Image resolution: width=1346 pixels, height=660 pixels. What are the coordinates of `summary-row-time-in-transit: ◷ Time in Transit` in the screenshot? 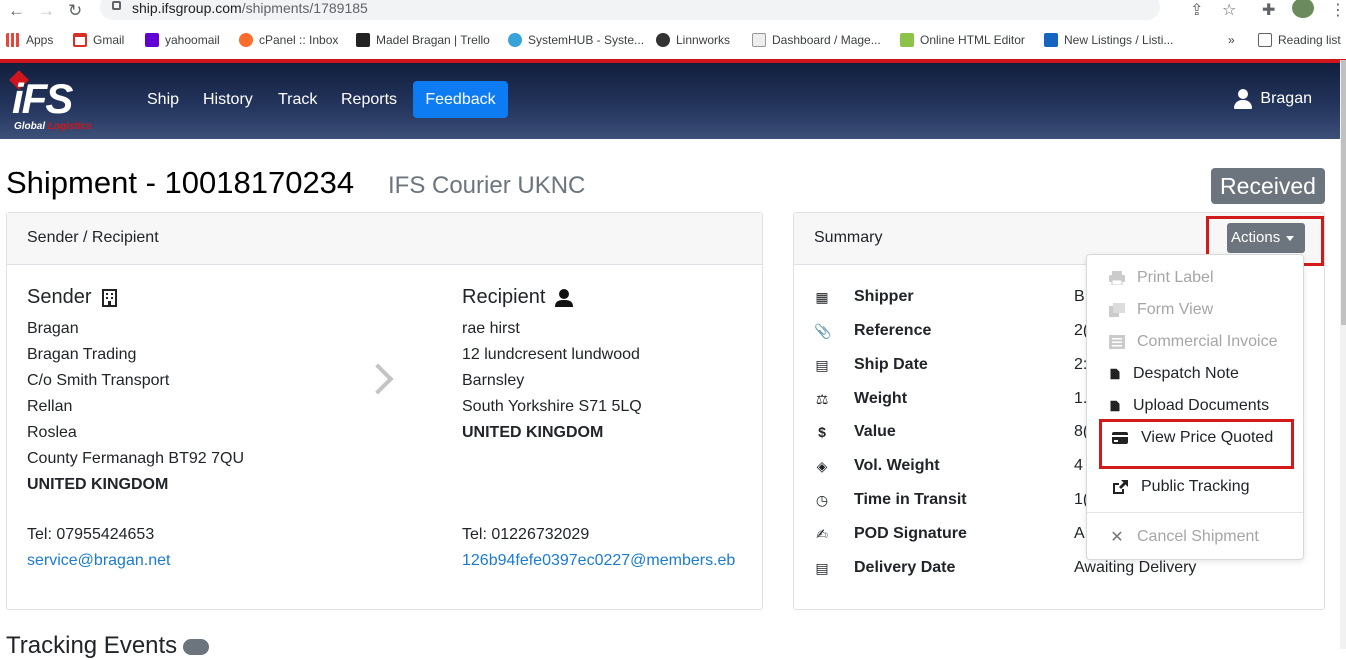 It's located at (891, 499).